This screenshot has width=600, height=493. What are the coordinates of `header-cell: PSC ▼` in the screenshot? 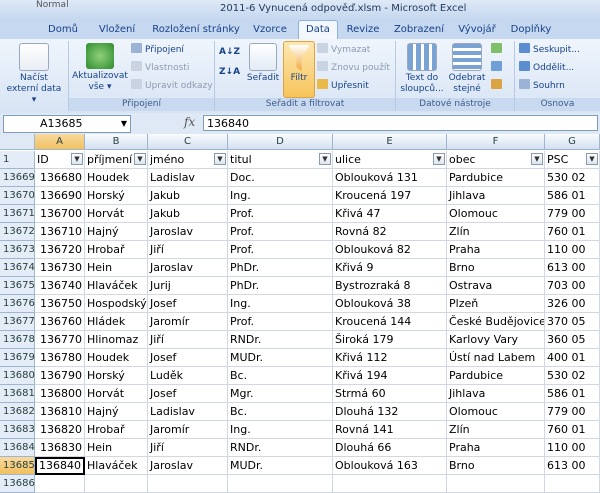 It's located at (572, 160).